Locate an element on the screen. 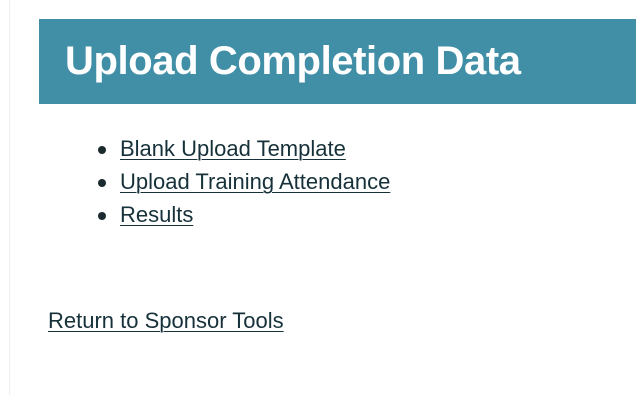 The width and height of the screenshot is (636, 395). left-divider is located at coordinates (9, 197).